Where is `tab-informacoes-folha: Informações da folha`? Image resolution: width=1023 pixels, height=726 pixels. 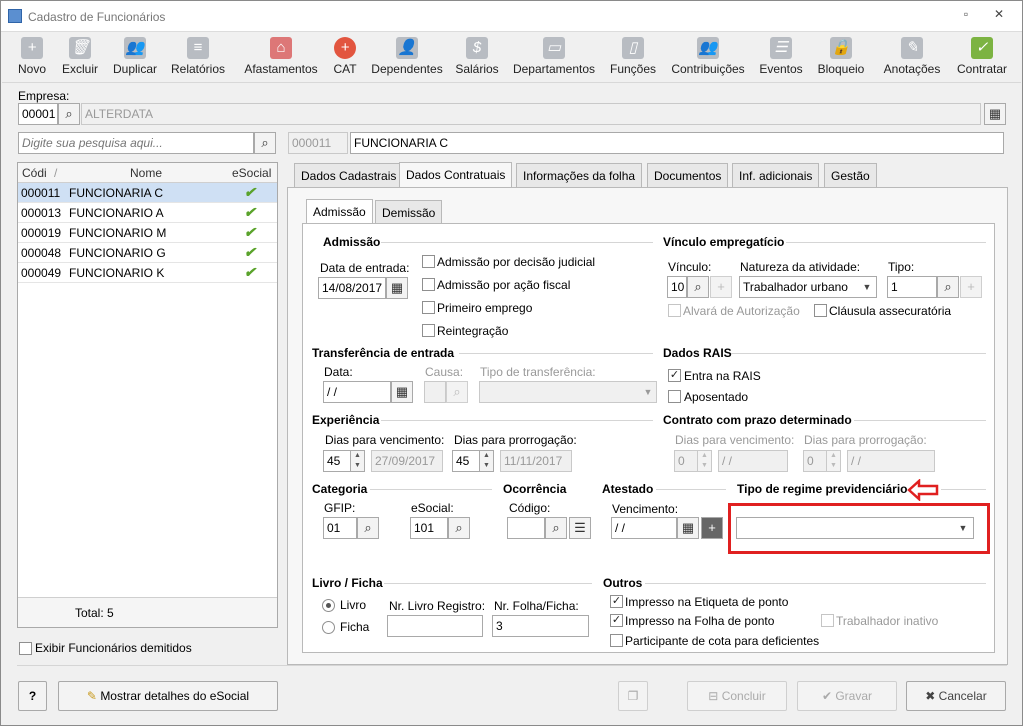 tab-informacoes-folha: Informações da folha is located at coordinates (579, 175).